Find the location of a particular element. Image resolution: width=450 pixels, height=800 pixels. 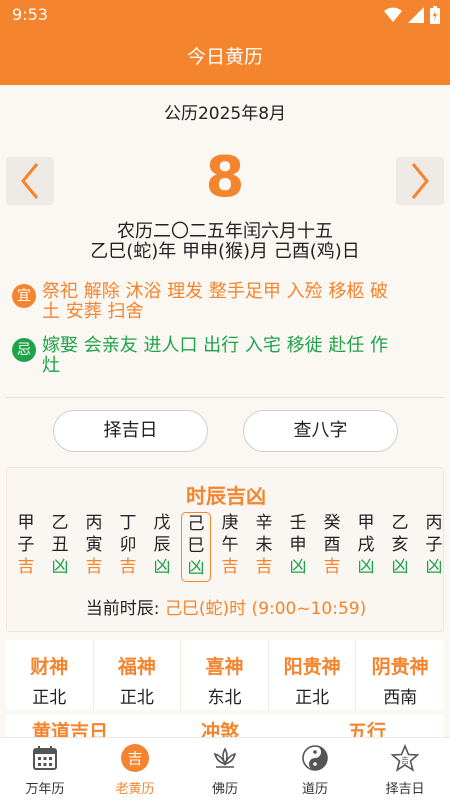

status-icons is located at coordinates (412, 15).